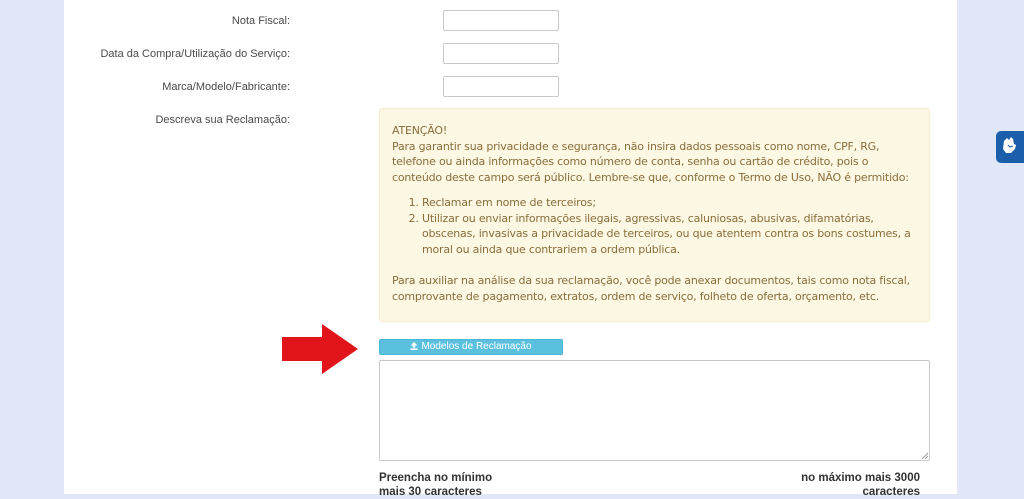  I want to click on red-arrow-icon, so click(320, 349).